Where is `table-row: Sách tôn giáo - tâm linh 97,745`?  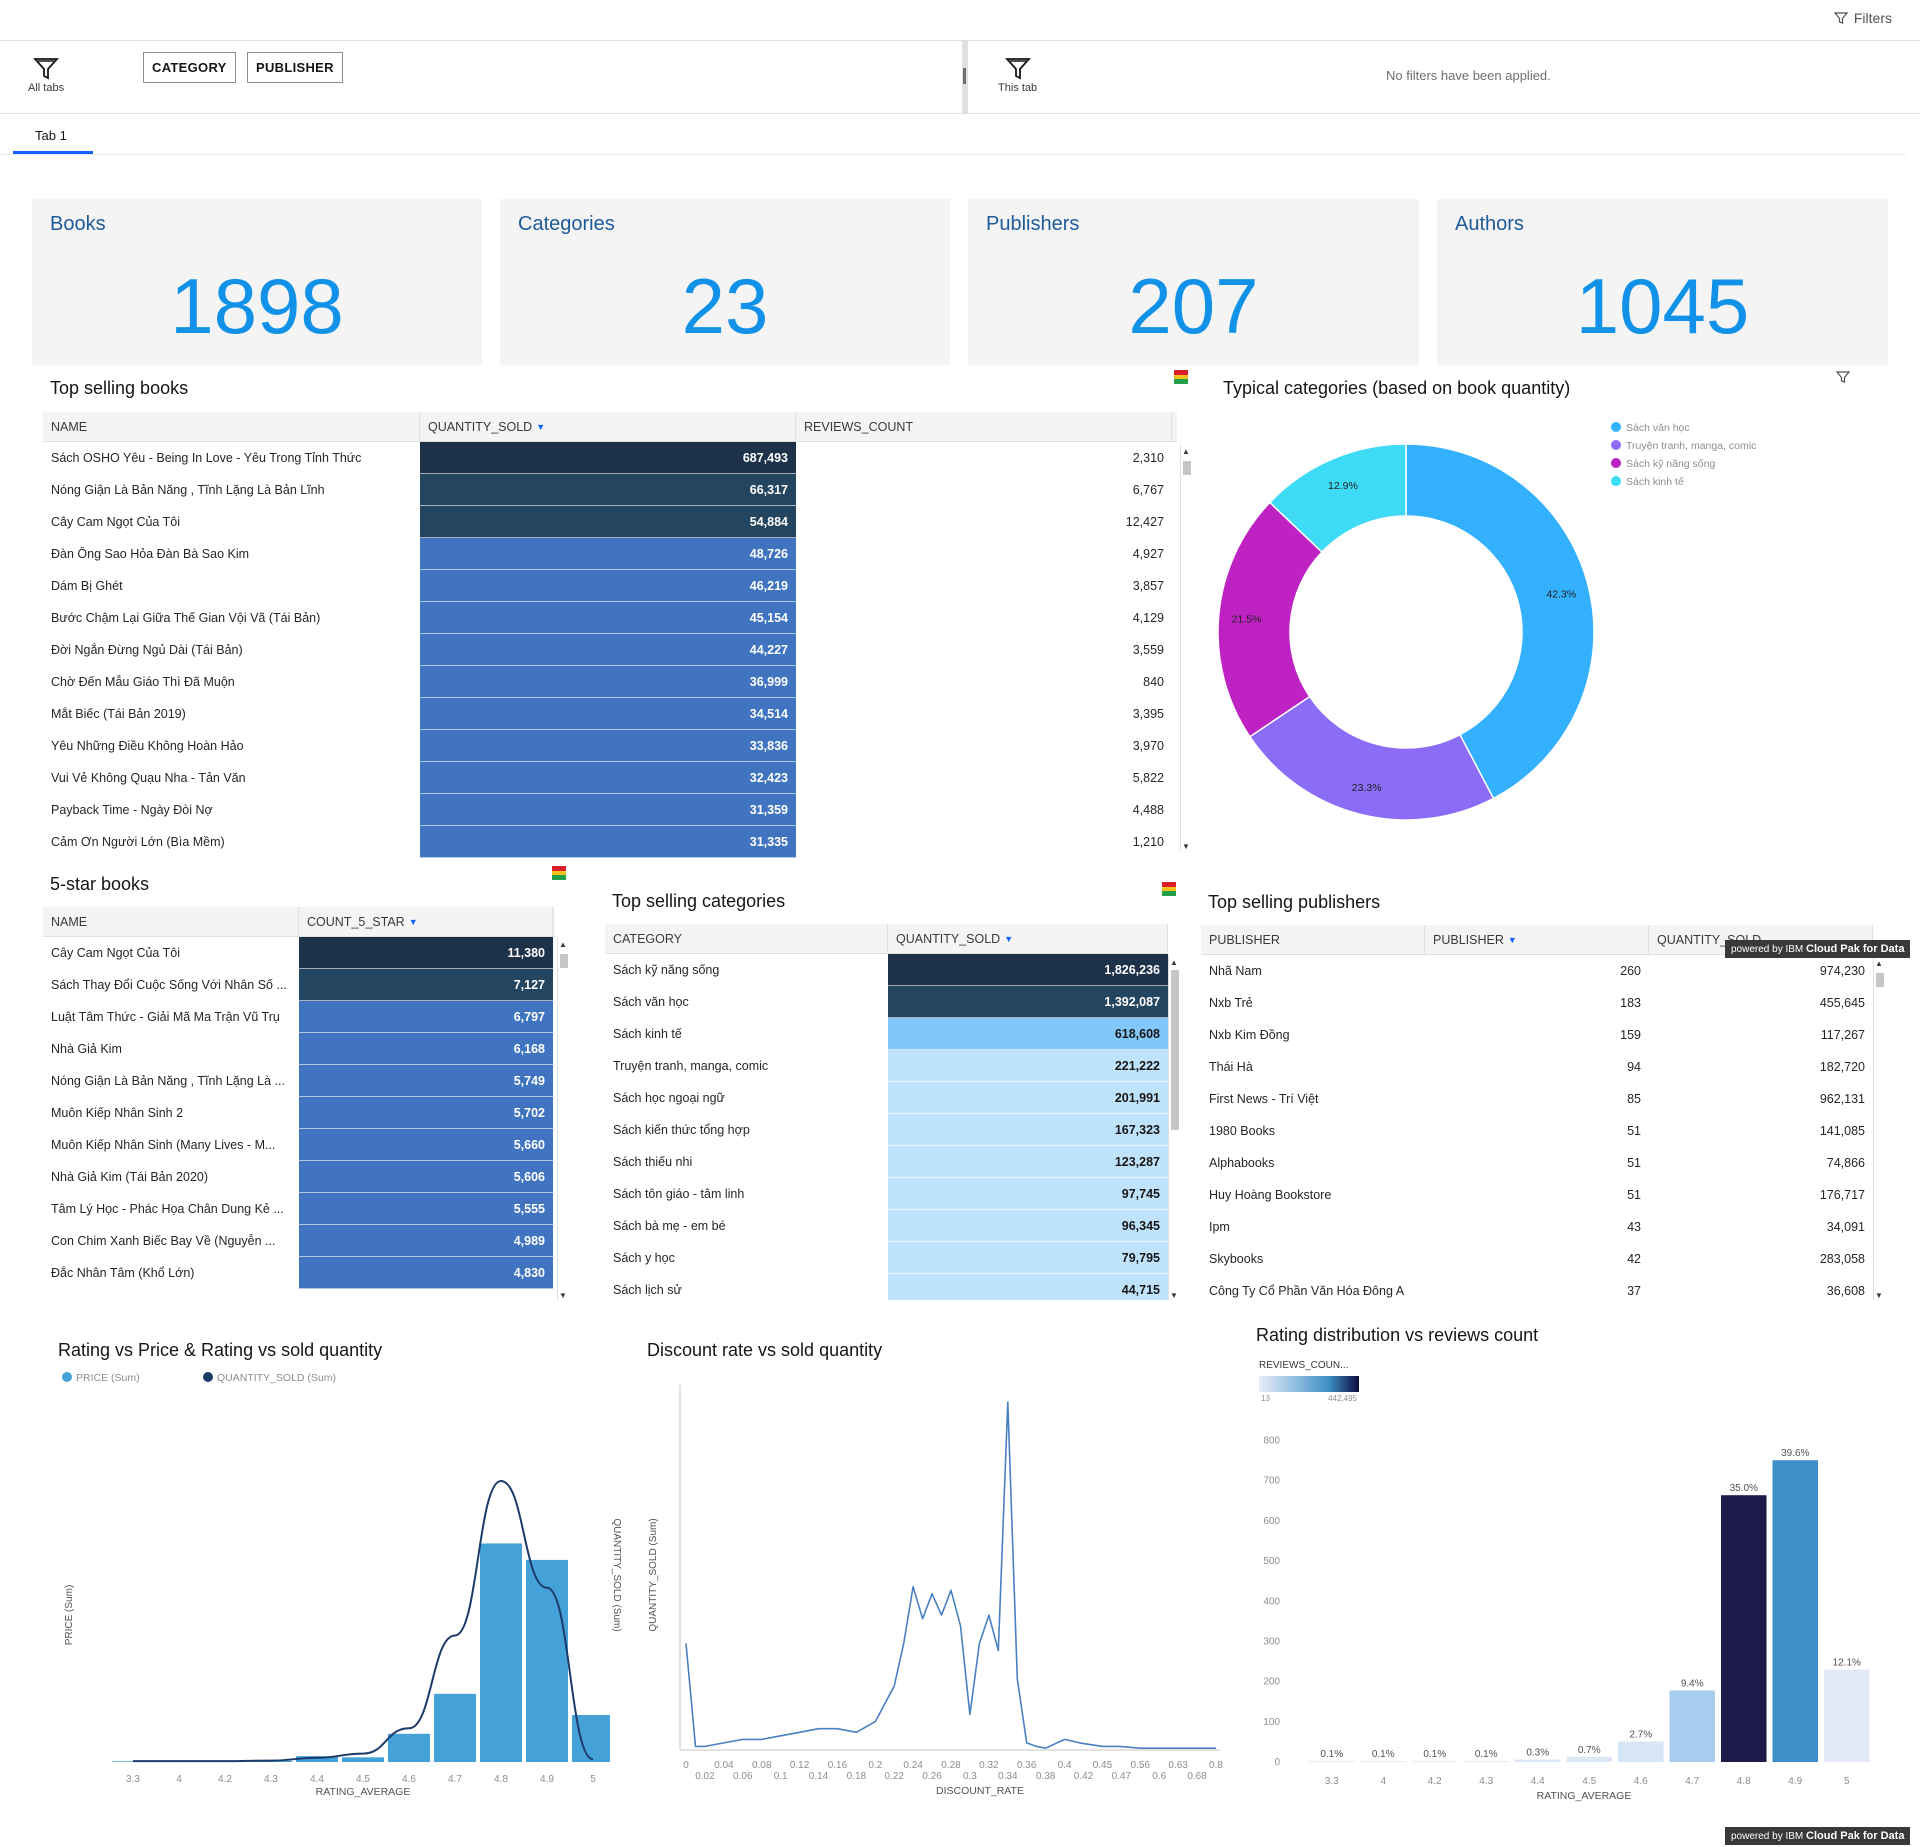 table-row: Sách tôn giáo - tâm linh 97,745 is located at coordinates (886, 1194).